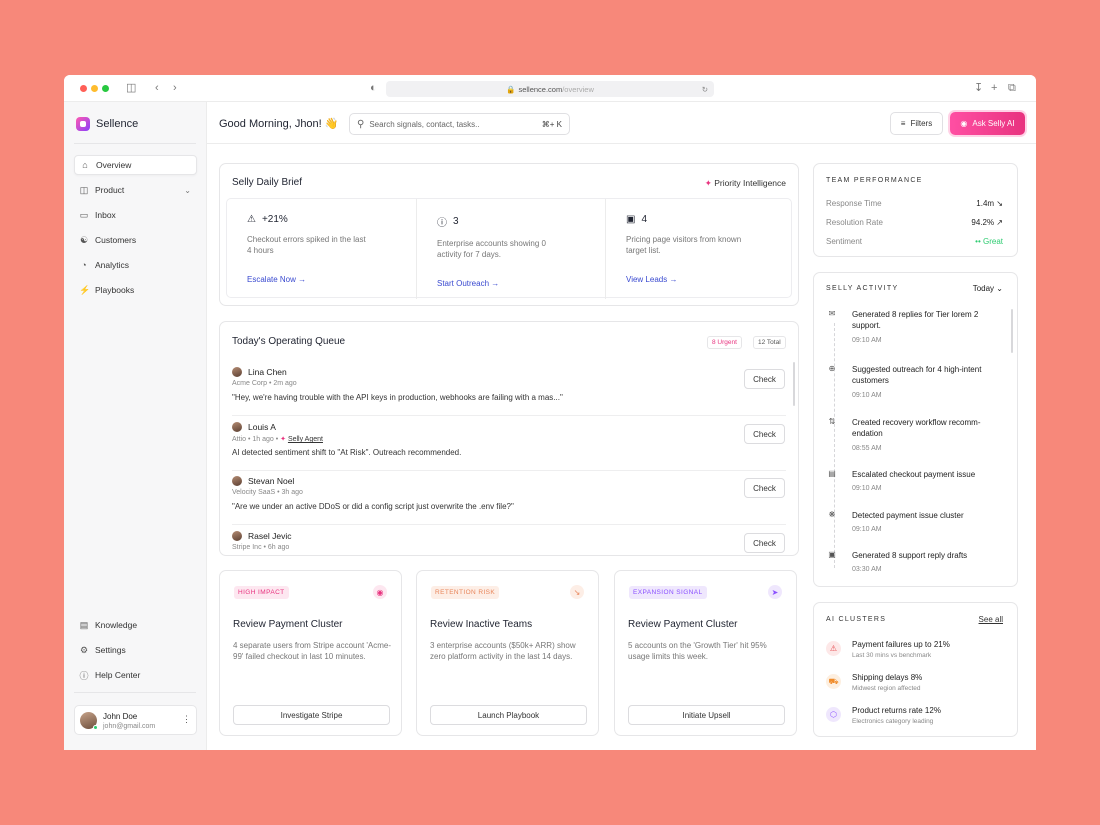 This screenshot has width=1100, height=825. Describe the element at coordinates (862, 288) in the screenshot. I see `section-title: SELLY ACTIVITY` at that location.